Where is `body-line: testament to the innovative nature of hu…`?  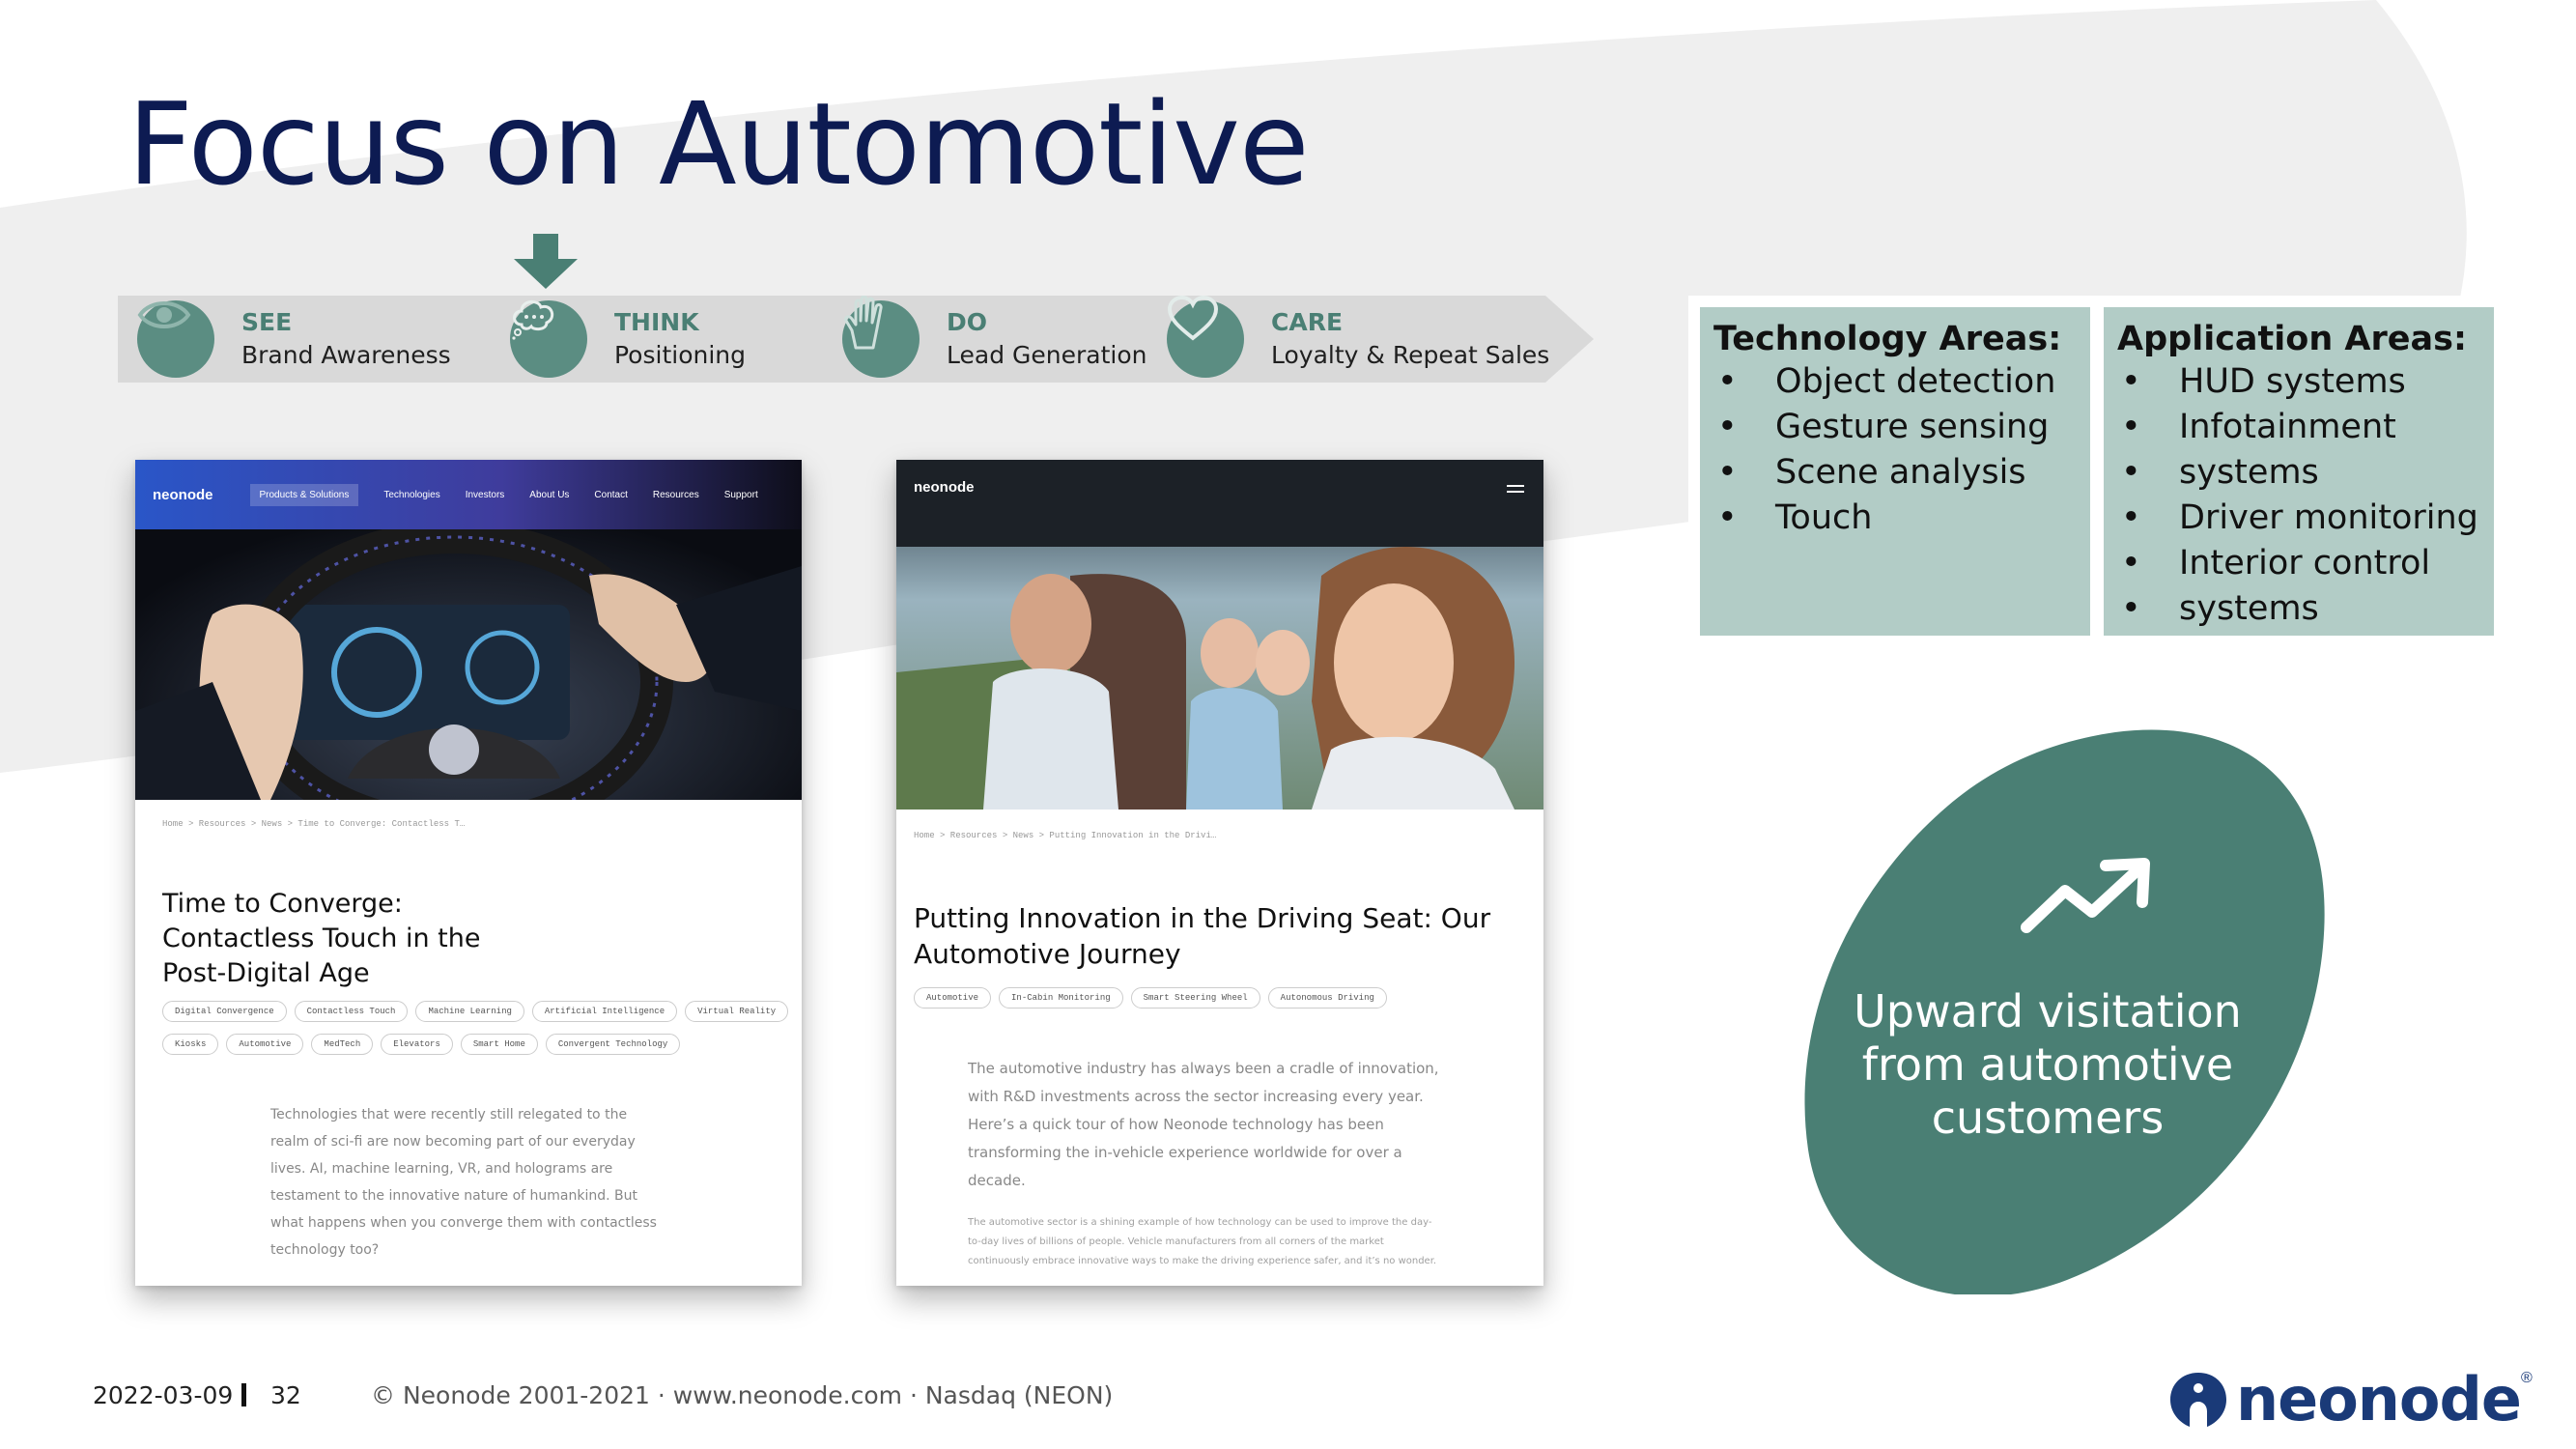 body-line: testament to the innovative nature of hu… is located at coordinates (453, 1196).